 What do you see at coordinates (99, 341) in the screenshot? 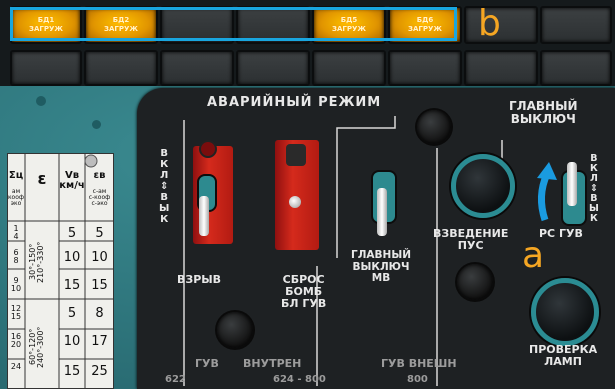
I see `card-cell-eb: 17` at bounding box center [99, 341].